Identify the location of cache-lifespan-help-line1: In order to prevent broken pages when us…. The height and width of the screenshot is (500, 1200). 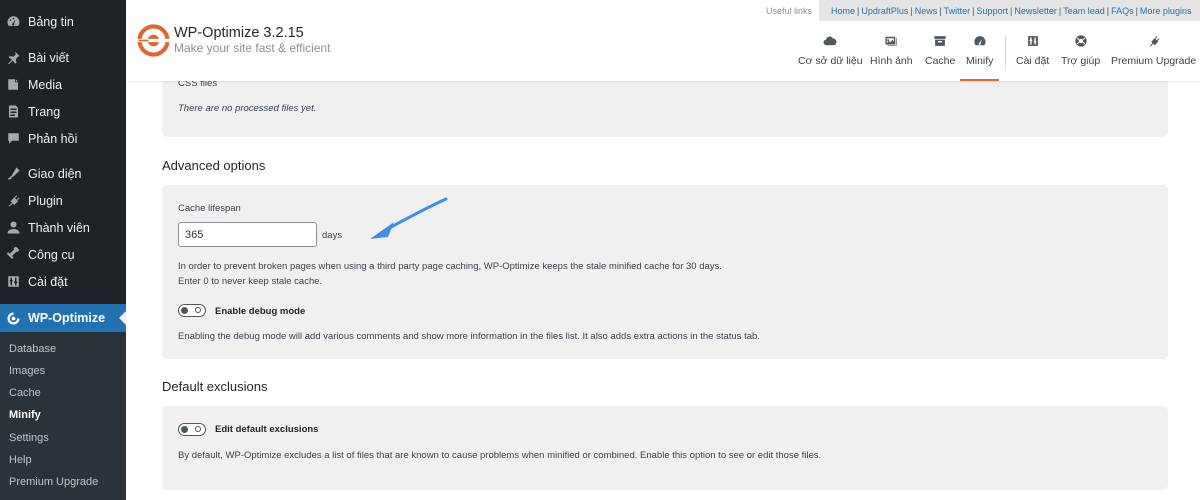
(450, 266).